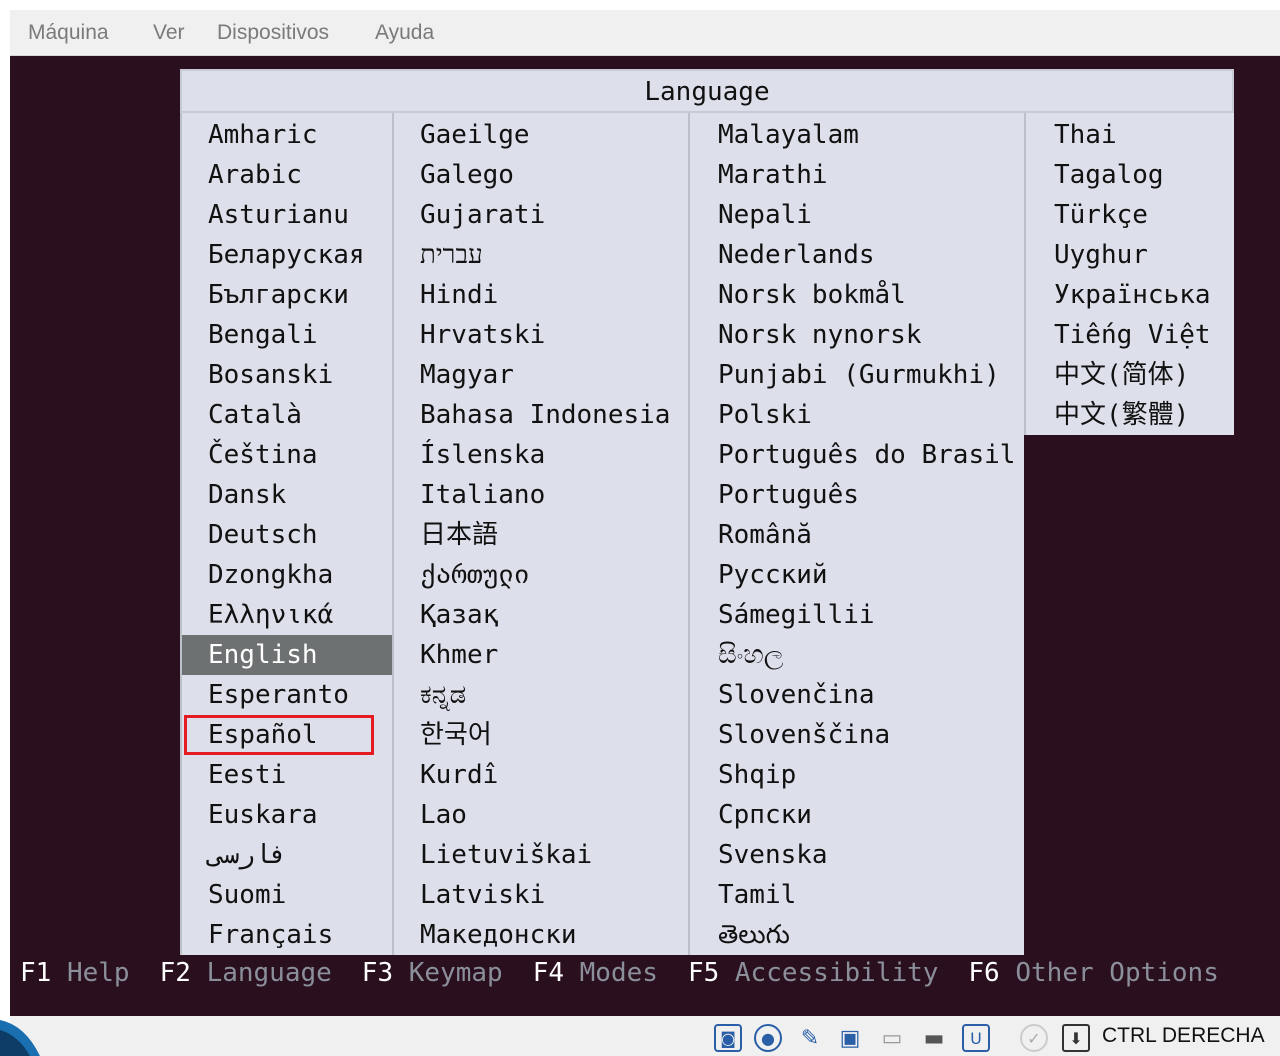 The height and width of the screenshot is (1056, 1280). What do you see at coordinates (469, 335) in the screenshot?
I see `language-option: Hrvatski` at bounding box center [469, 335].